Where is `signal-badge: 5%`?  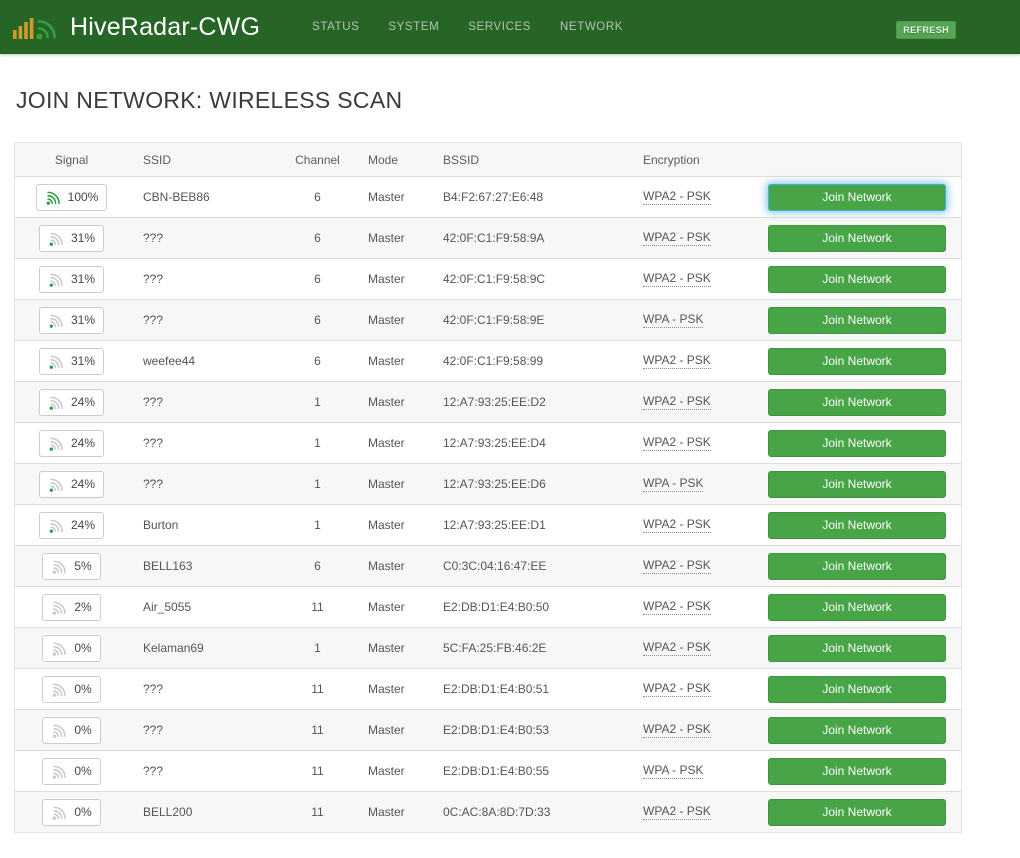
signal-badge: 5% is located at coordinates (71, 566).